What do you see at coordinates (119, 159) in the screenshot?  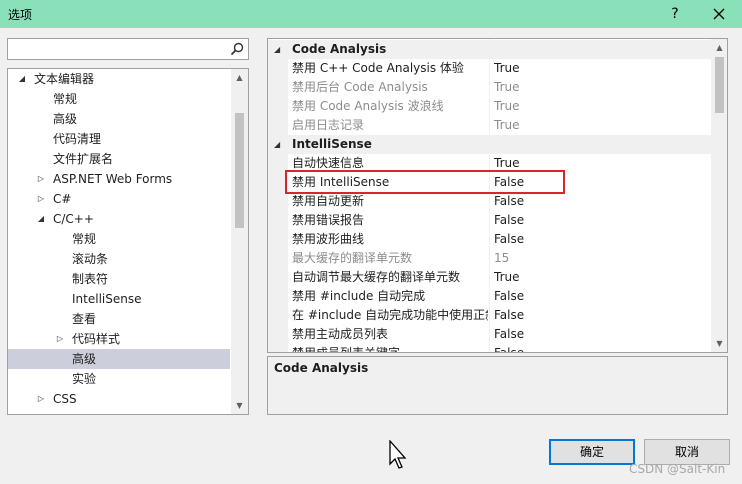 I see `tree-item: 文件扩展名` at bounding box center [119, 159].